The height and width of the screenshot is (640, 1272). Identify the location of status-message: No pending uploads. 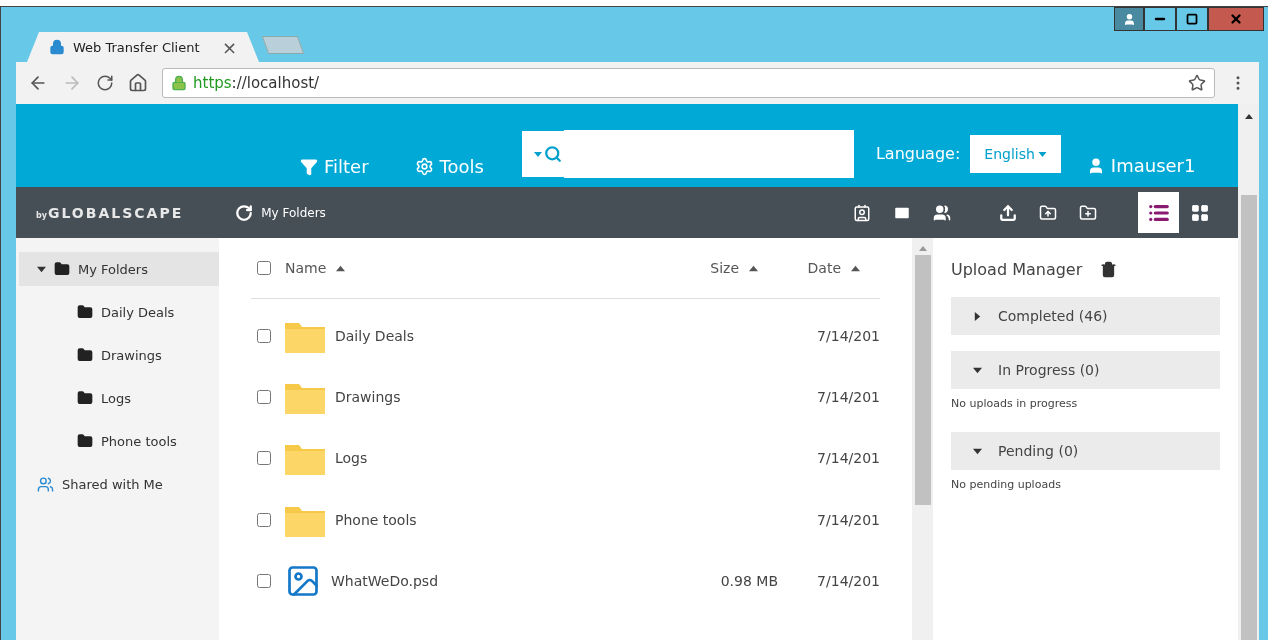
(1006, 484).